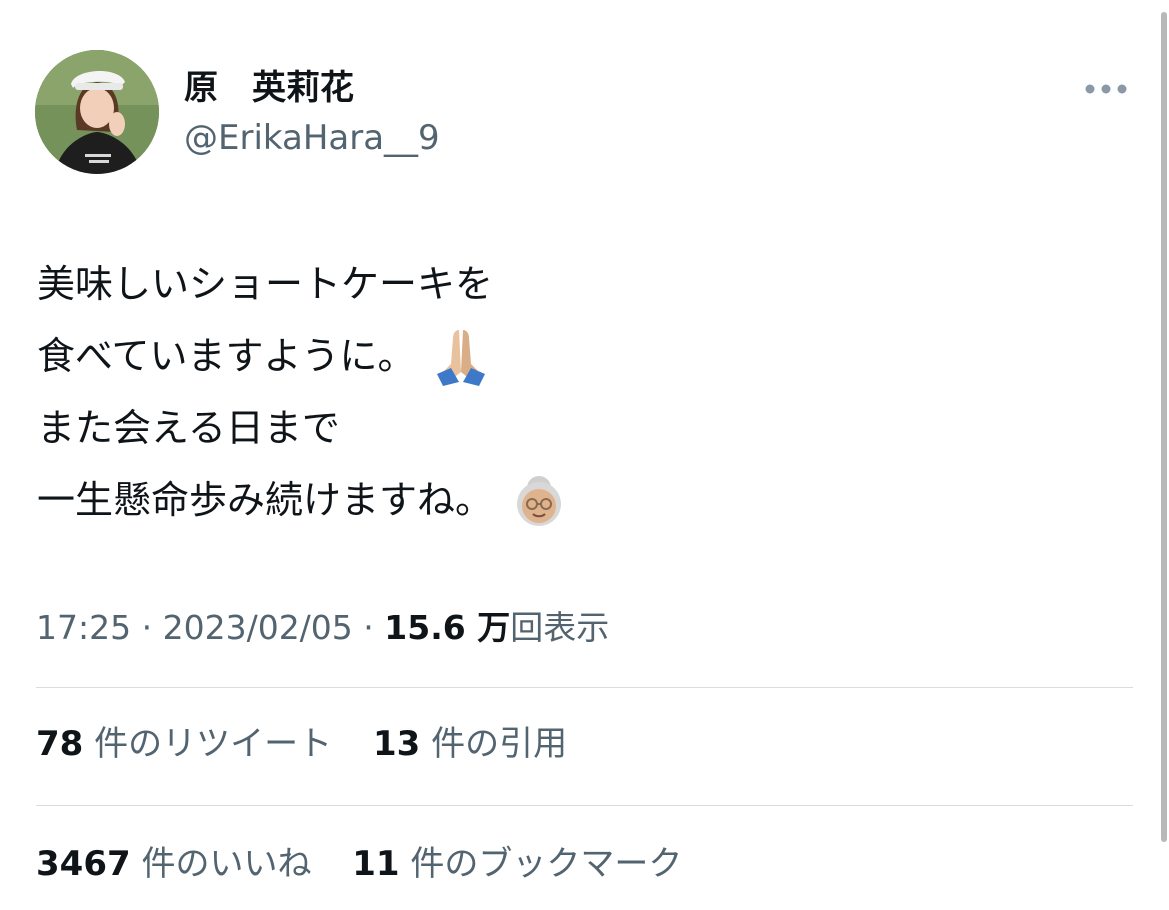  I want to click on stats-row-reposts: 78 件のリツイート 13 件の引用, so click(316, 744).